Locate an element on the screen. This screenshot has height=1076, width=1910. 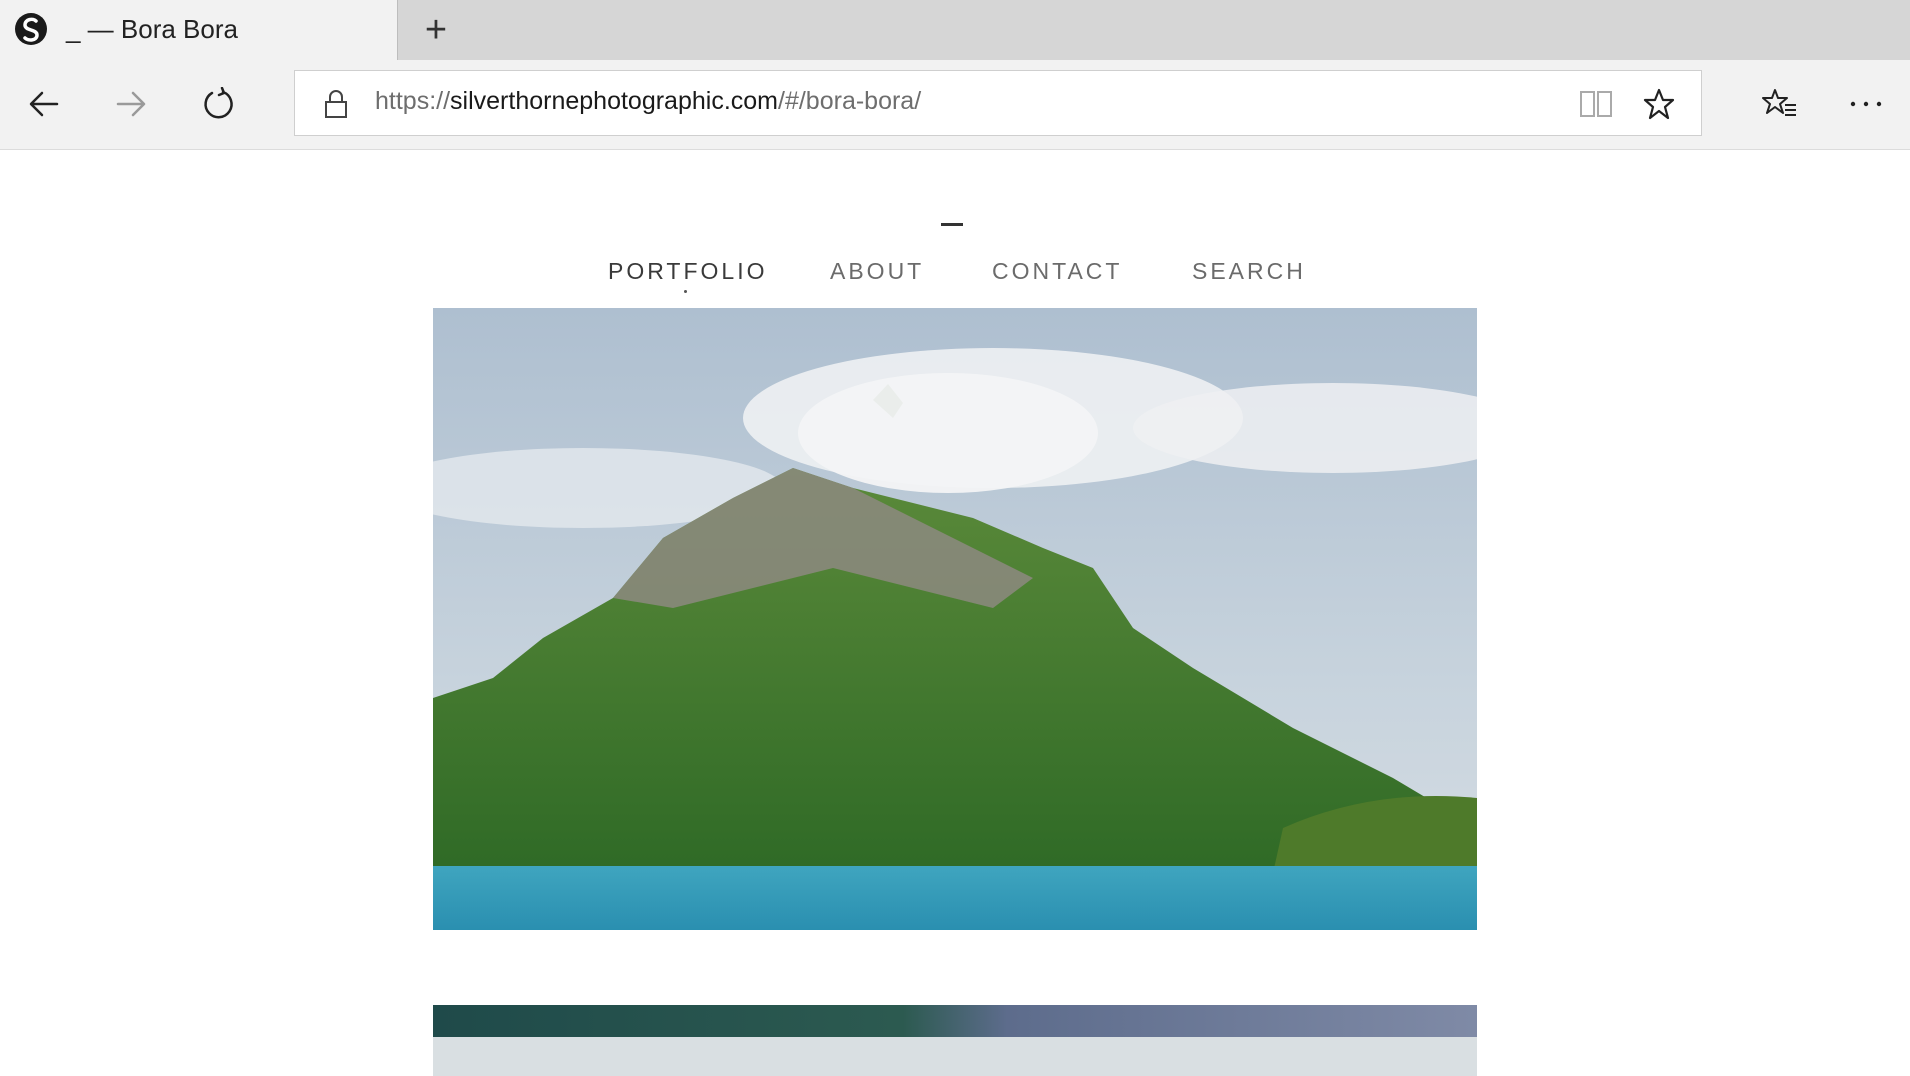
favorites-list-icon is located at coordinates (1779, 102).